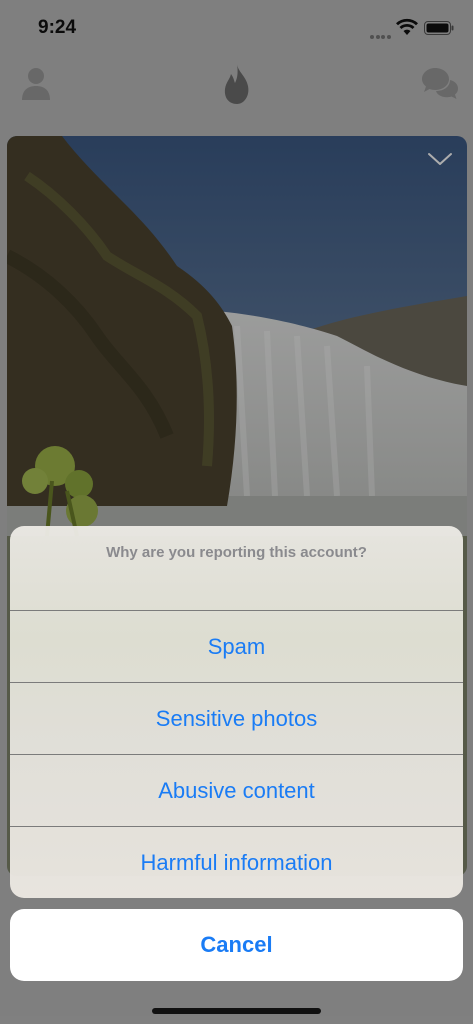 This screenshot has width=473, height=1024. What do you see at coordinates (236, 862) in the screenshot?
I see `harmful-information-option: Harmful information` at bounding box center [236, 862].